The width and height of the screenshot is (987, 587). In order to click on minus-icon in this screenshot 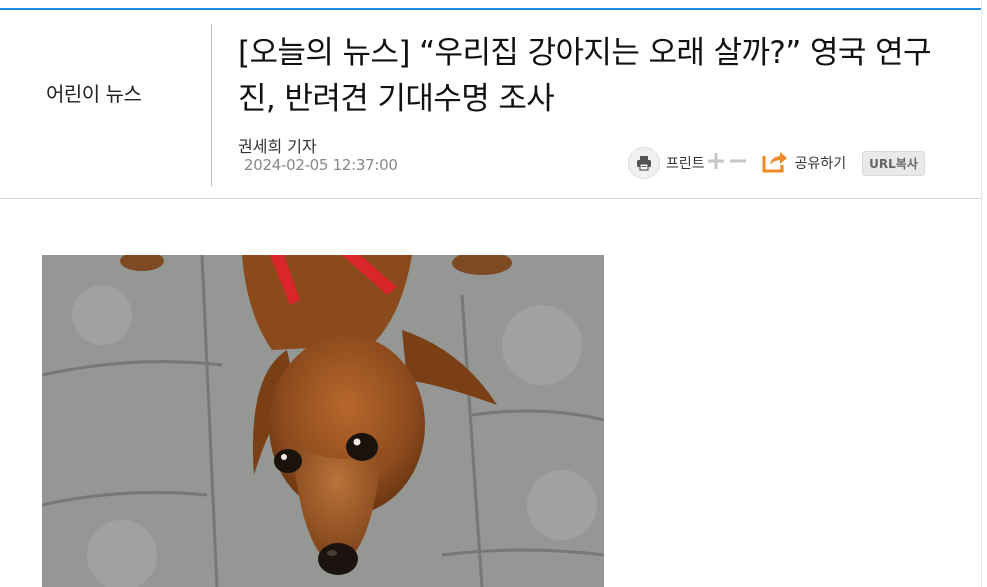, I will do `click(738, 163)`.